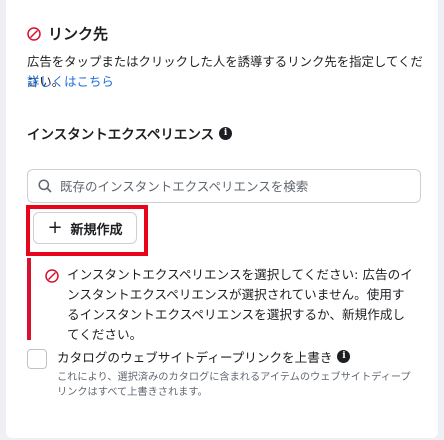 The width and height of the screenshot is (444, 440). What do you see at coordinates (121, 135) in the screenshot?
I see `instant-experience-label: インスタントエクスペリエンス` at bounding box center [121, 135].